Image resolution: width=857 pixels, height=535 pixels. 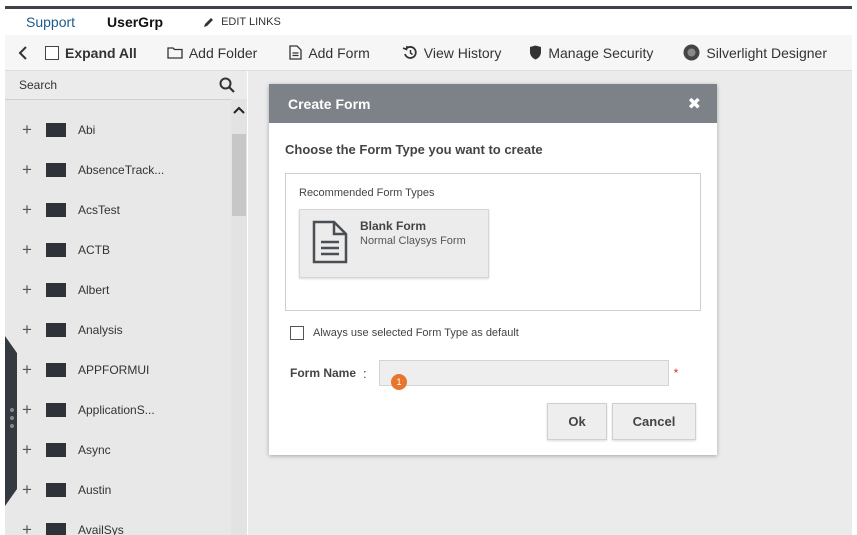 What do you see at coordinates (94, 290) in the screenshot?
I see `tree-item-label: Albert` at bounding box center [94, 290].